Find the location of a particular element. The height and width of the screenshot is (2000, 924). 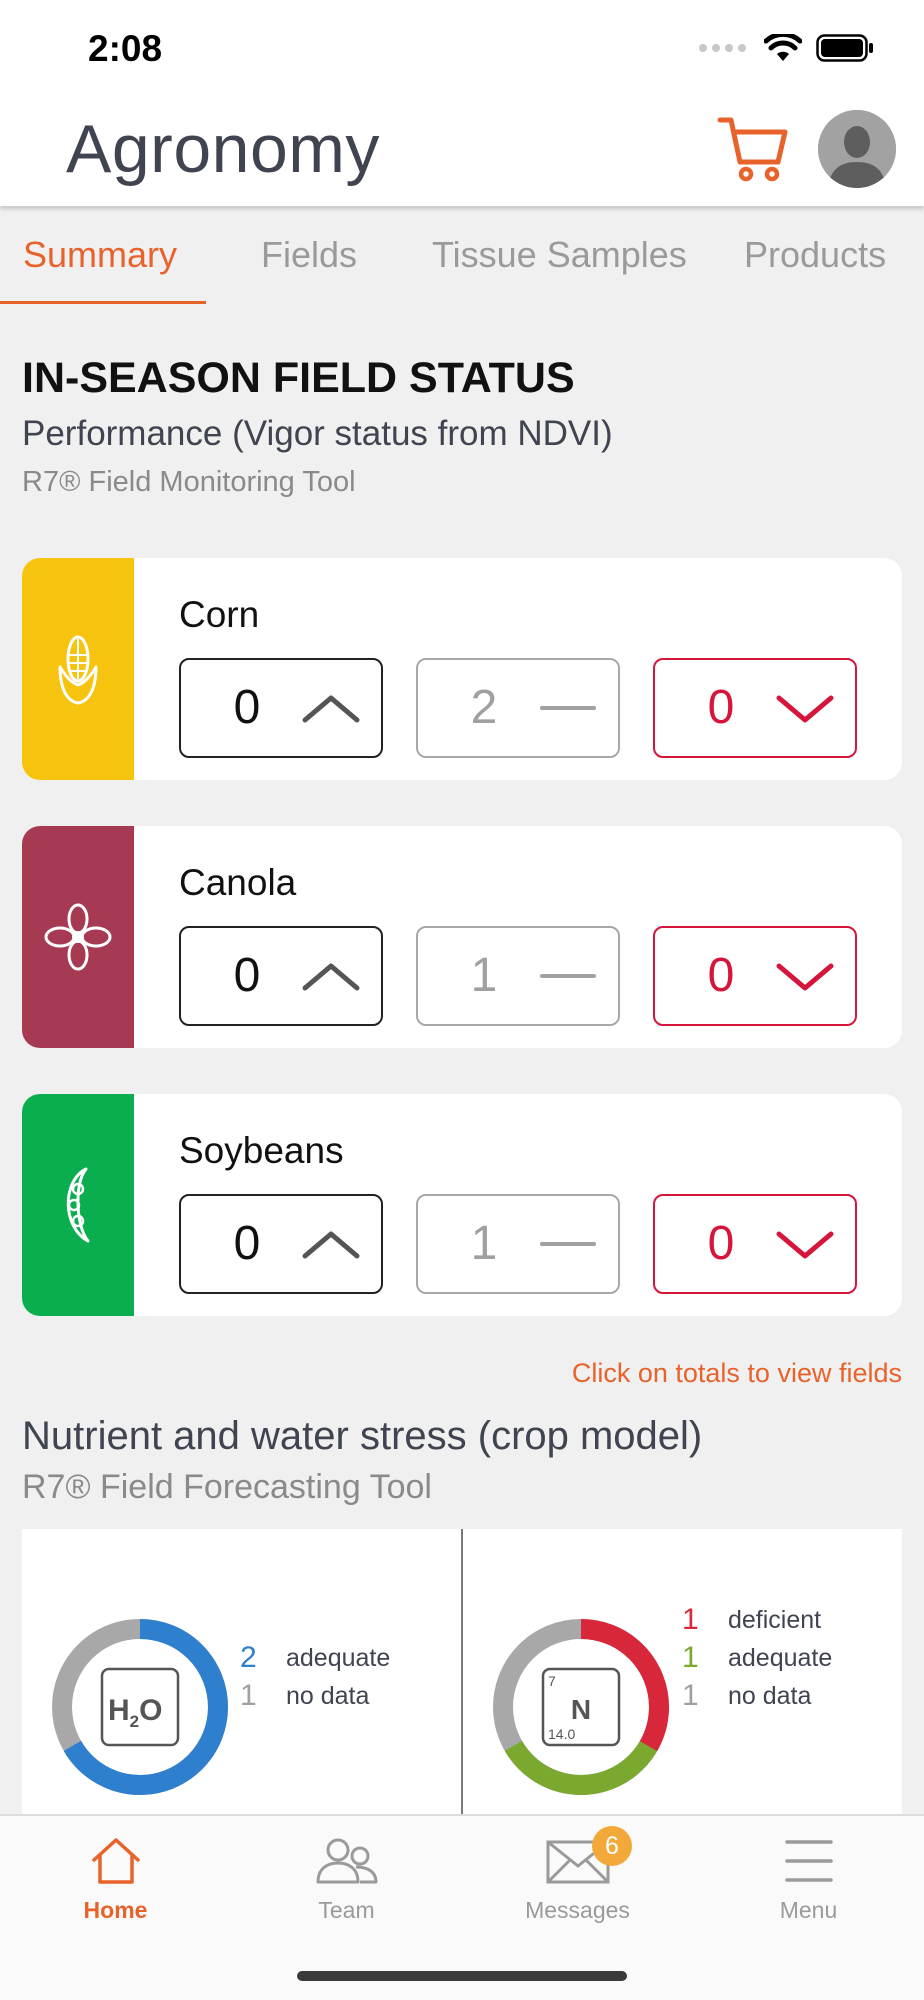

app-header: Agronomy is located at coordinates (462, 153).